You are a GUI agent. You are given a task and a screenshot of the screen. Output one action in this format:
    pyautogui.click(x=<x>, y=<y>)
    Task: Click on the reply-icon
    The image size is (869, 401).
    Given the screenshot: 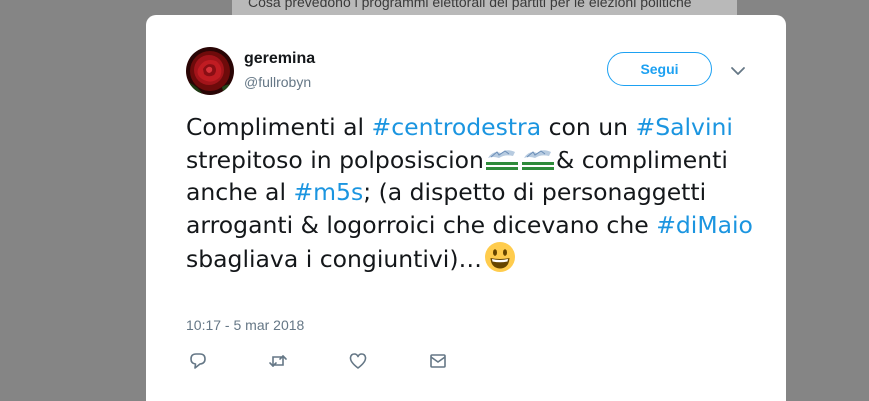 What is the action you would take?
    pyautogui.click(x=198, y=361)
    